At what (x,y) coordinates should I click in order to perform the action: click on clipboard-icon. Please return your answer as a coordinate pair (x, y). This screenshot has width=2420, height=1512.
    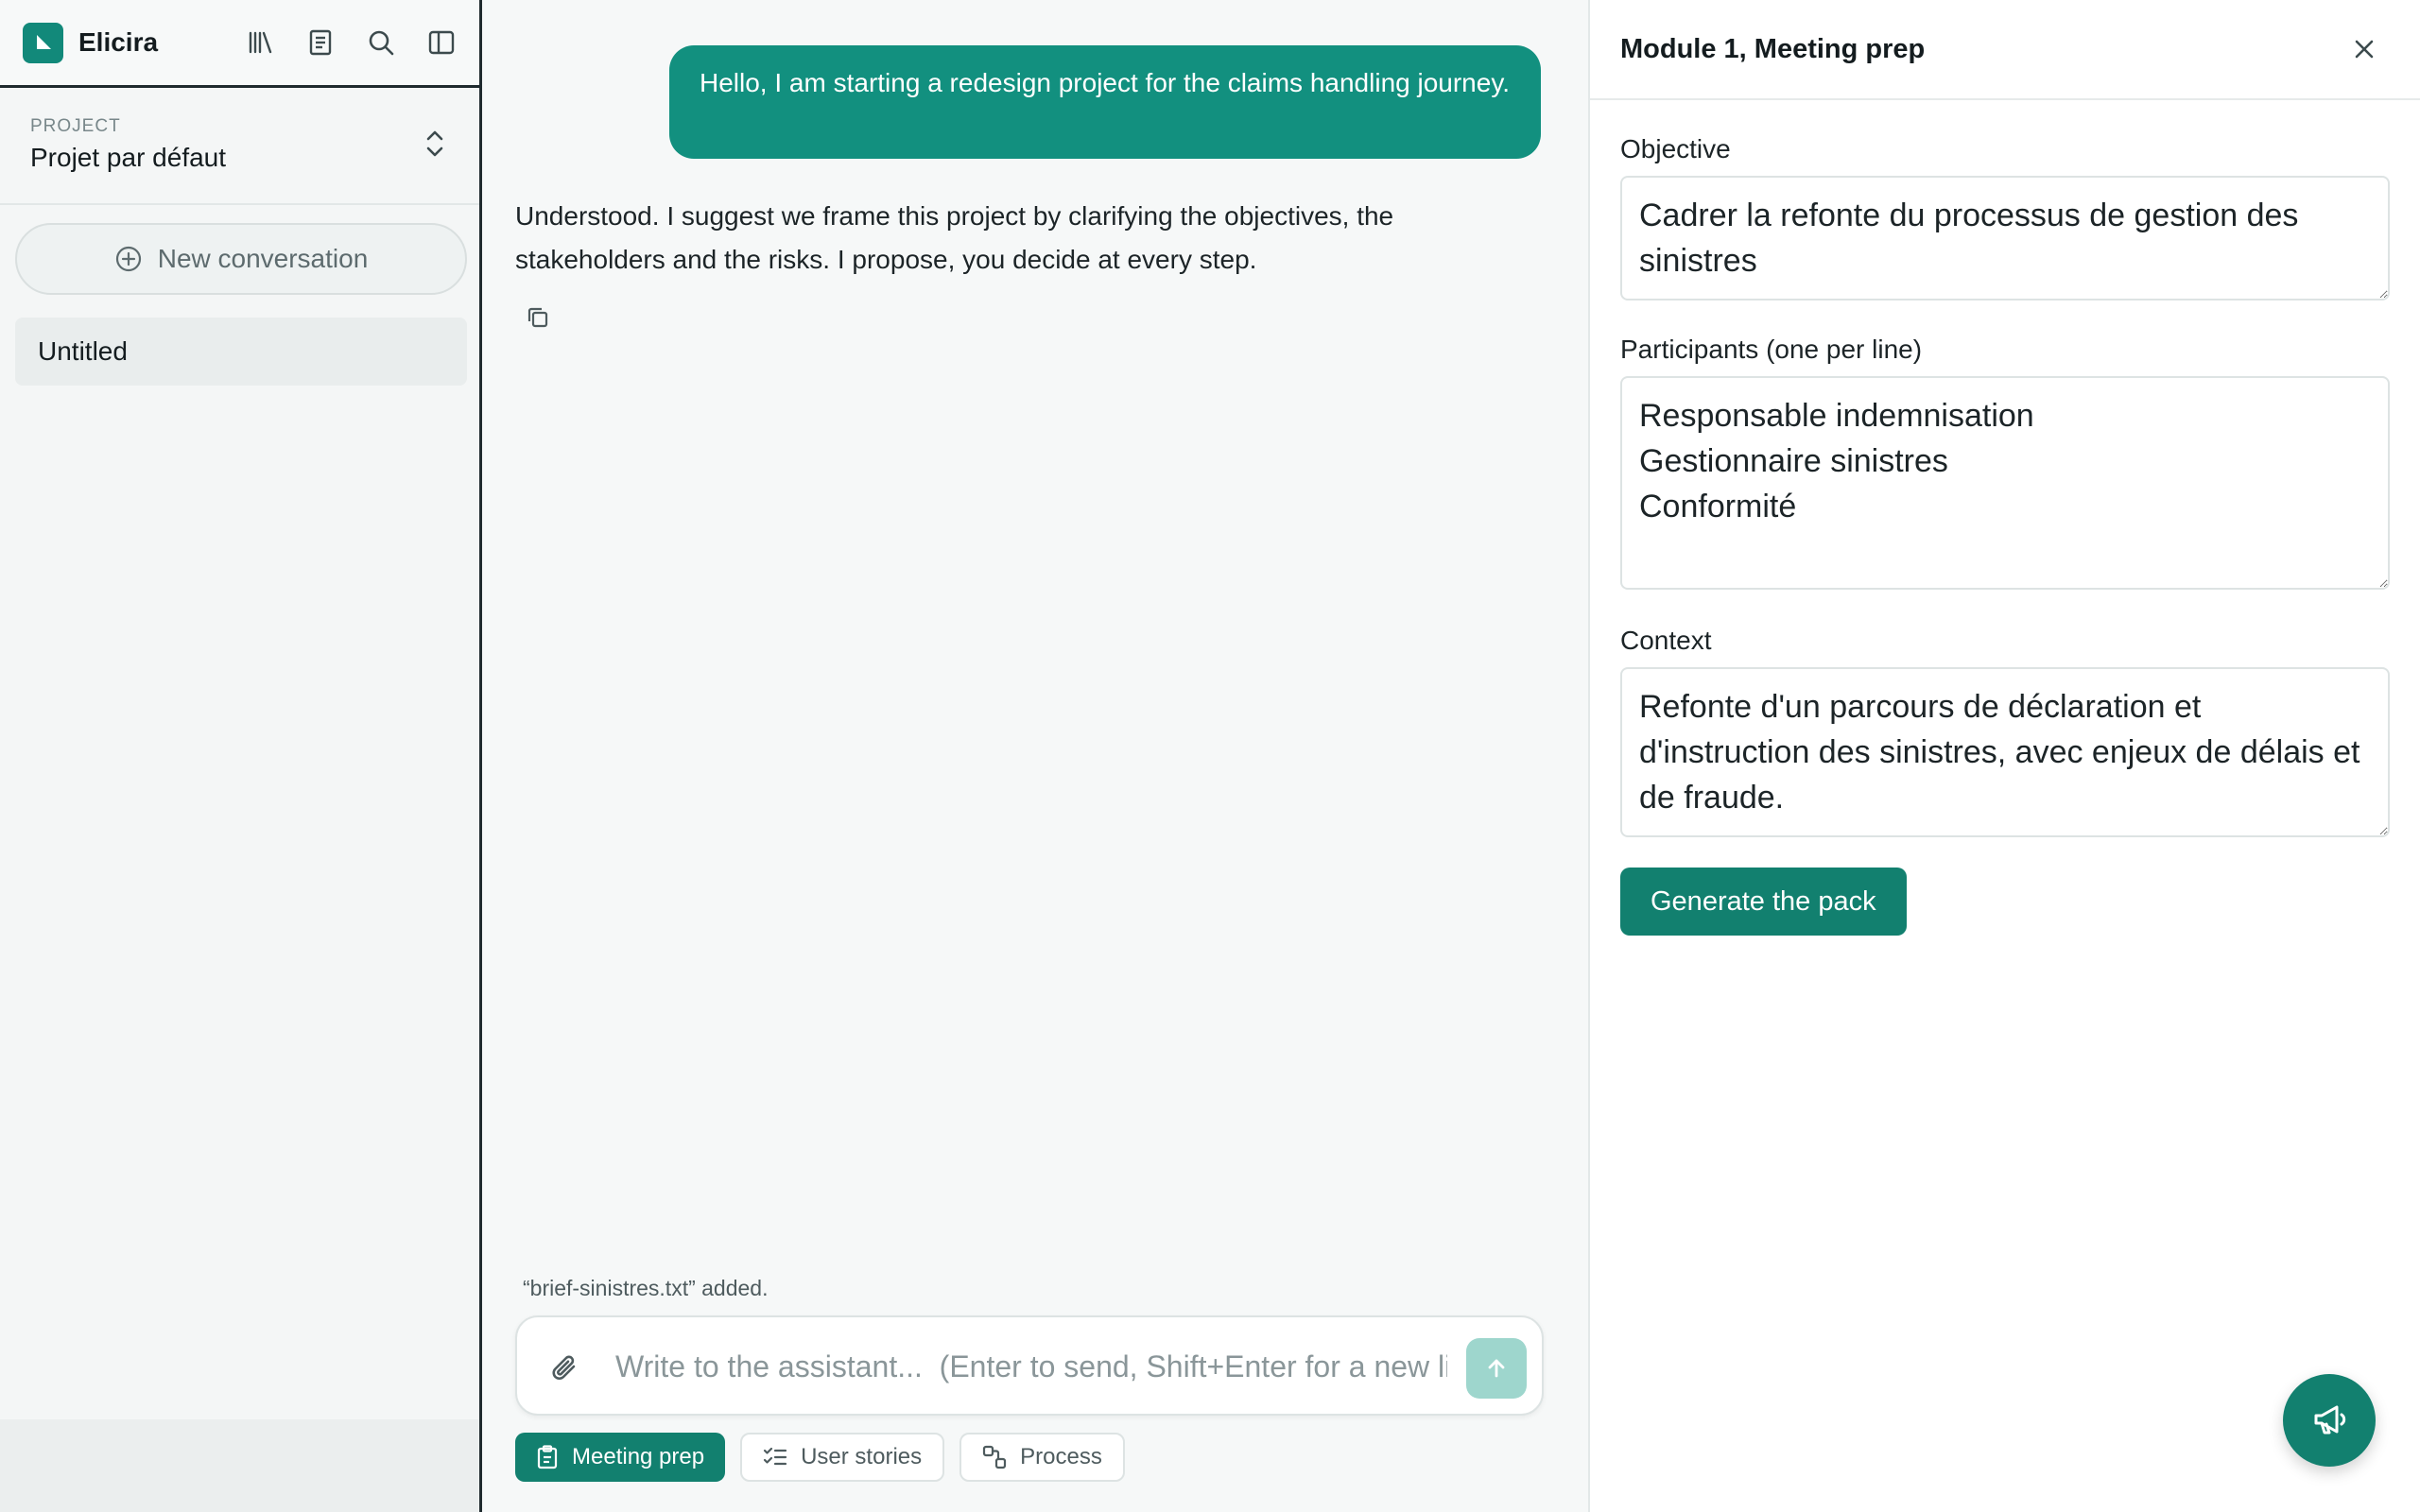
    Looking at the image, I should click on (547, 1457).